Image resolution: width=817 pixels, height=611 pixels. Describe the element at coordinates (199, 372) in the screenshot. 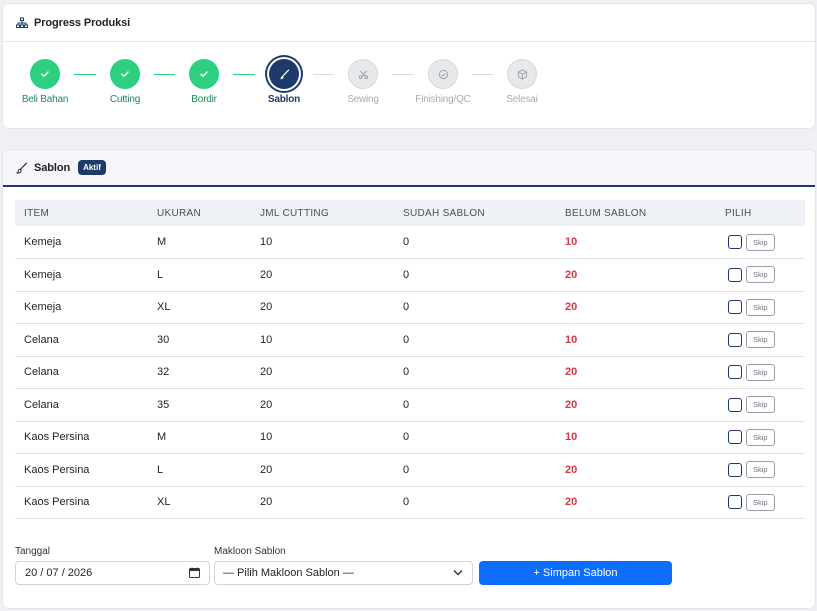

I see `ukuran-cell: 32` at that location.